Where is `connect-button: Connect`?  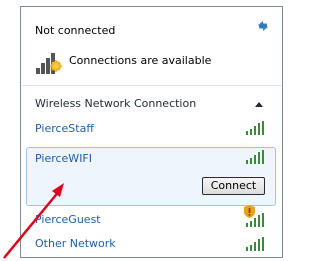
connect-button: Connect is located at coordinates (233, 186).